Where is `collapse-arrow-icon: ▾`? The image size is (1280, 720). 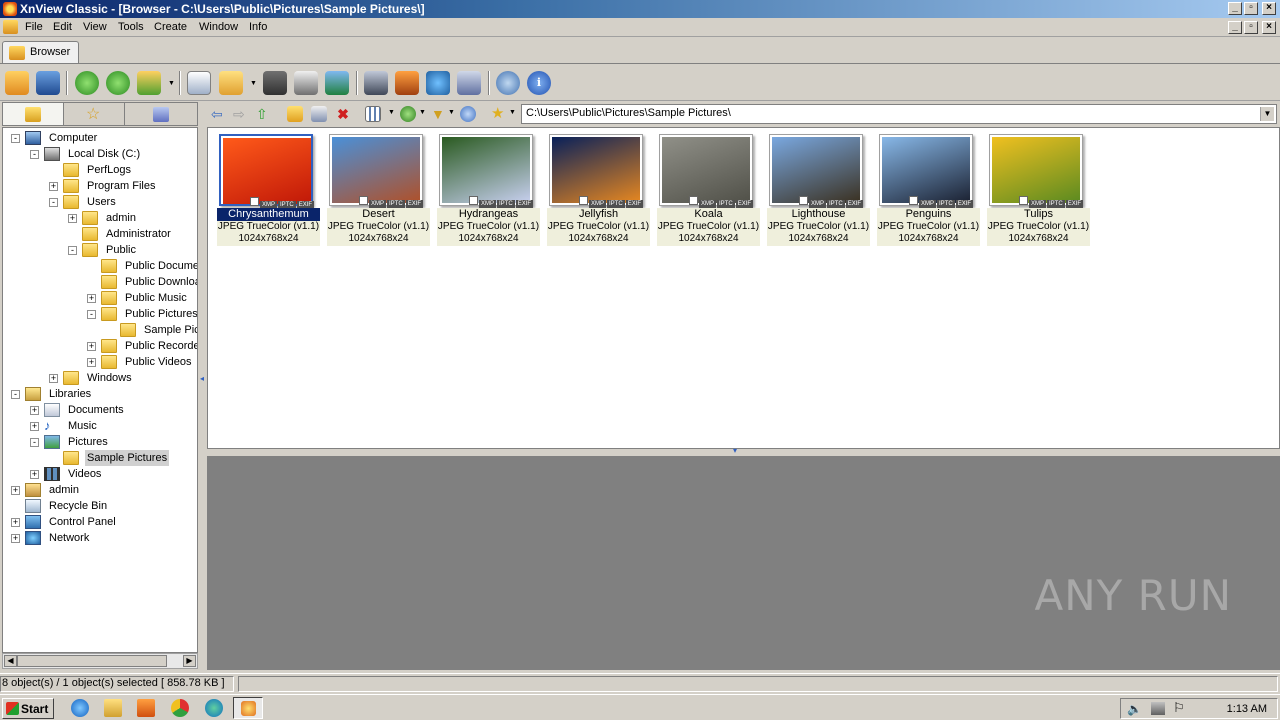
collapse-arrow-icon: ▾ is located at coordinates (735, 450).